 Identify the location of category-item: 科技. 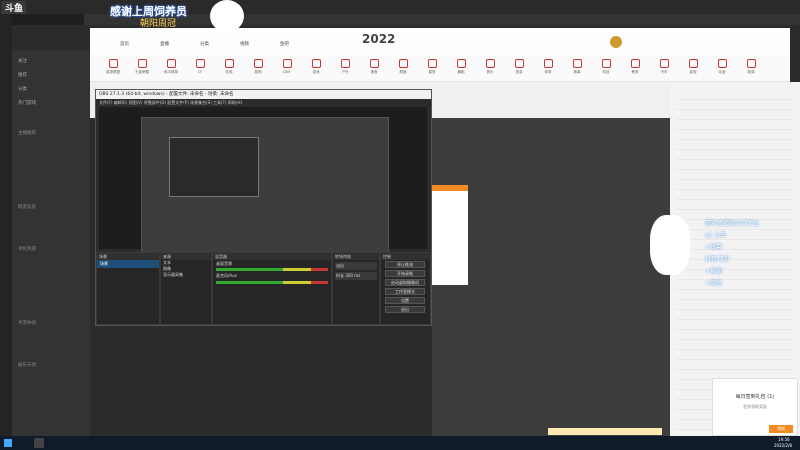
(606, 67).